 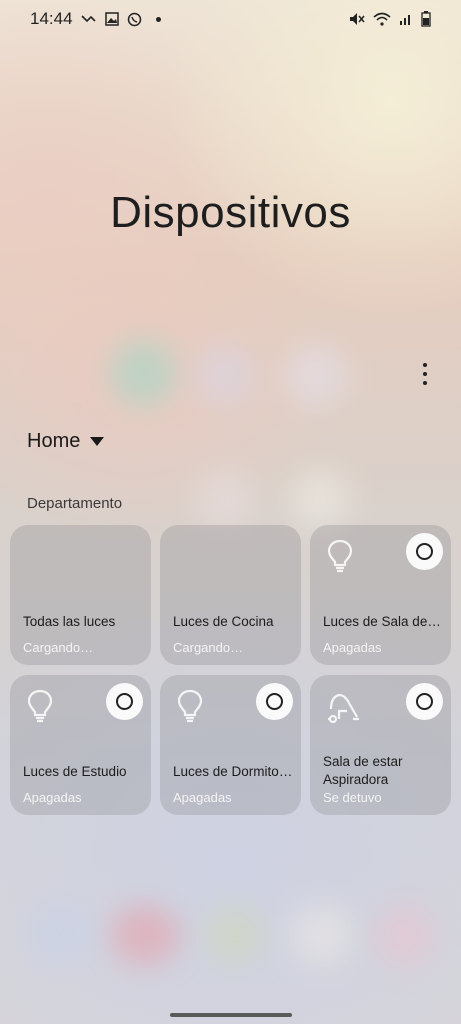 I want to click on device-name: Sala de estar Aspiradora, so click(x=363, y=770).